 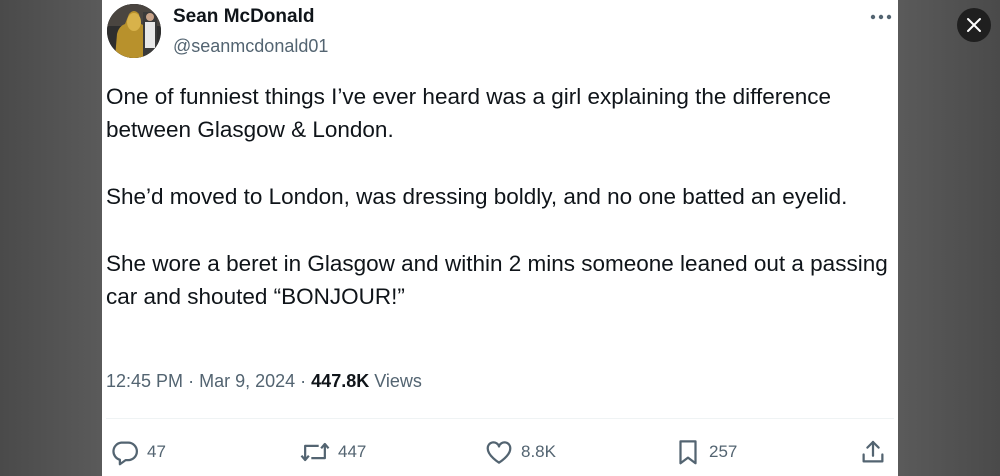 I want to click on divider, so click(x=500, y=418).